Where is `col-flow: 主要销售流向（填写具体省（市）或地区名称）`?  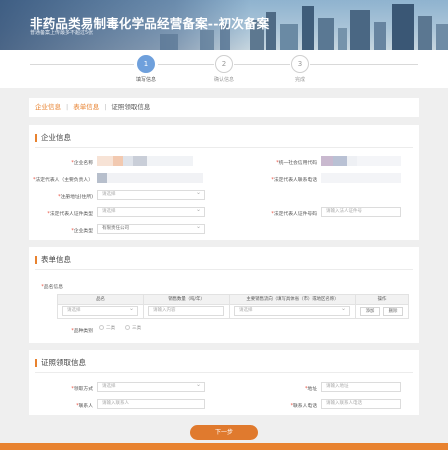
col-flow: 主要销售流向（填写具体省（市）或地区名称） is located at coordinates (293, 299).